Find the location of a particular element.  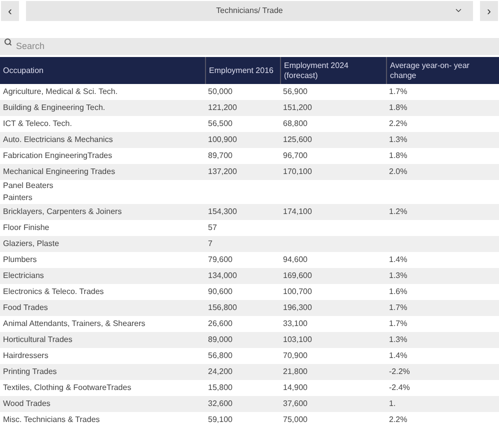

table-cell: 196,300 is located at coordinates (297, 308).